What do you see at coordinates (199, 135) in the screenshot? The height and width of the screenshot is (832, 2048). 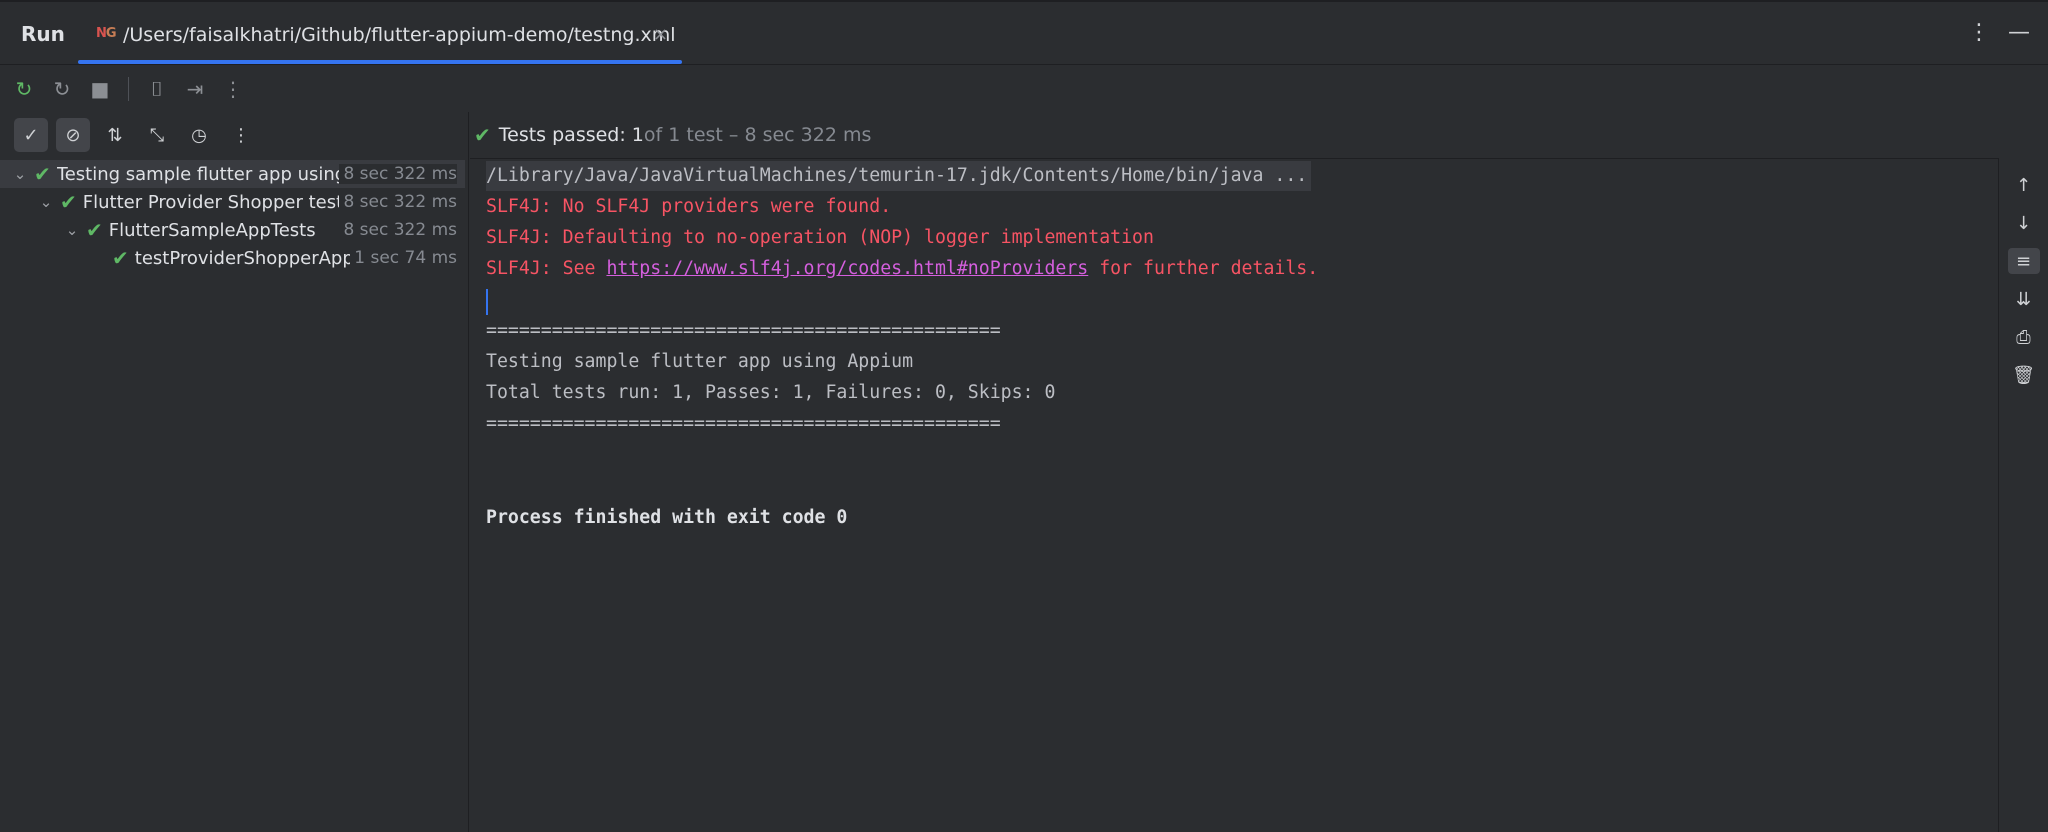 I see `history-icon: ◷` at bounding box center [199, 135].